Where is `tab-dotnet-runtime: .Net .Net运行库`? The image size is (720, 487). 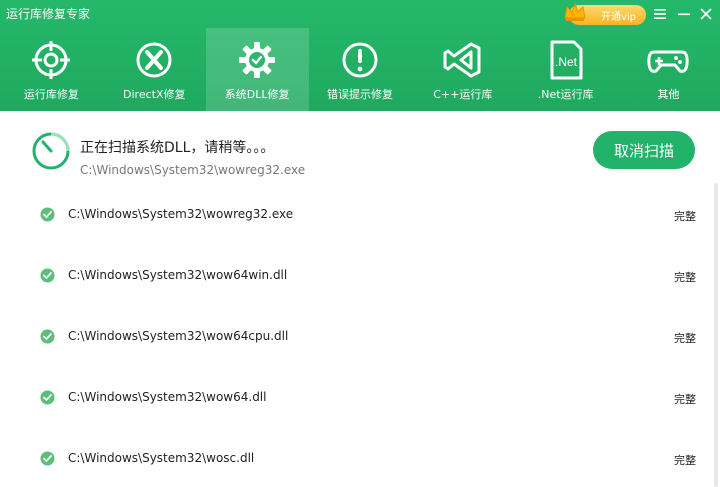
tab-dotnet-runtime: .Net .Net运行库 is located at coordinates (565, 69).